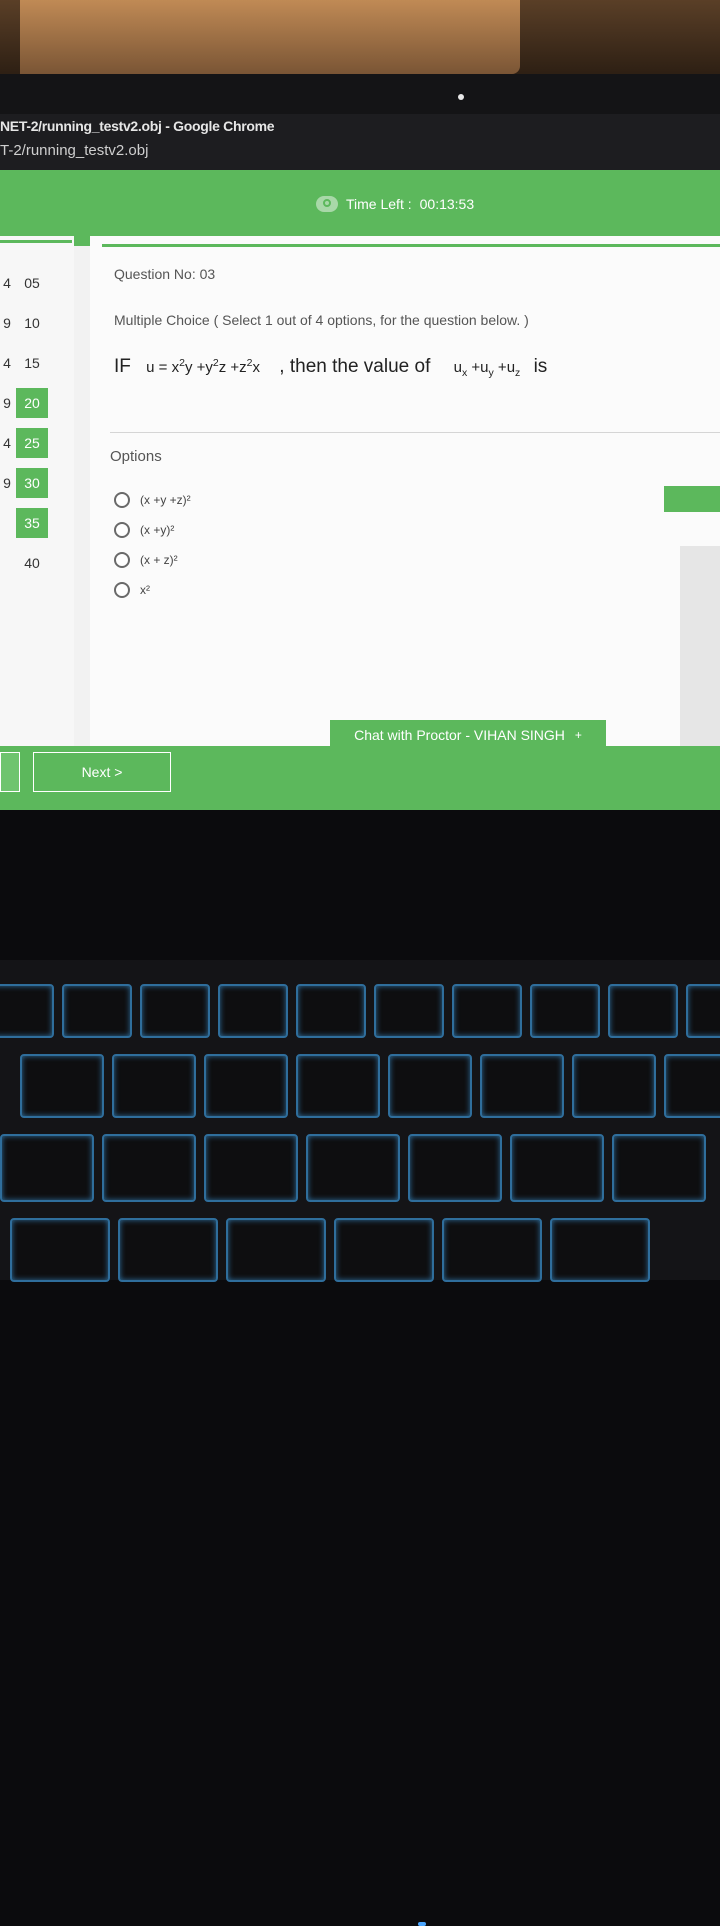 The height and width of the screenshot is (1926, 720). I want to click on timer: Time Left : 00:13:53, so click(395, 204).